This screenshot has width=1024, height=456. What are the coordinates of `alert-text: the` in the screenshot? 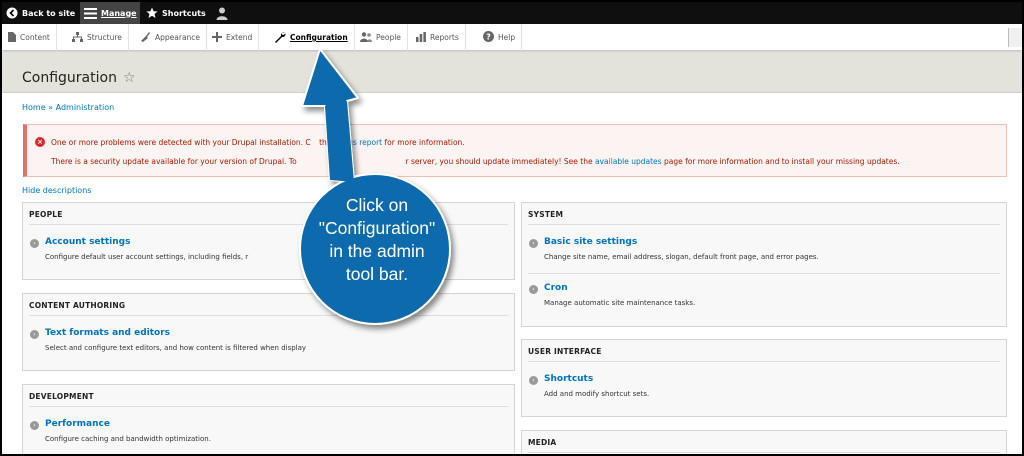 It's located at (325, 142).